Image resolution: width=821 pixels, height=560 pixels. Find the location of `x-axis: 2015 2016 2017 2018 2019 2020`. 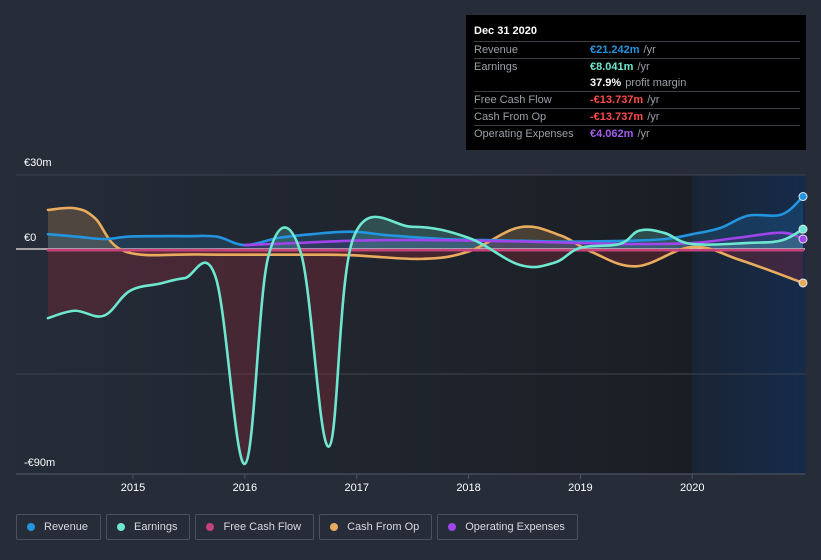

x-axis: 2015 2016 2017 2018 2019 2020 is located at coordinates (413, 484).